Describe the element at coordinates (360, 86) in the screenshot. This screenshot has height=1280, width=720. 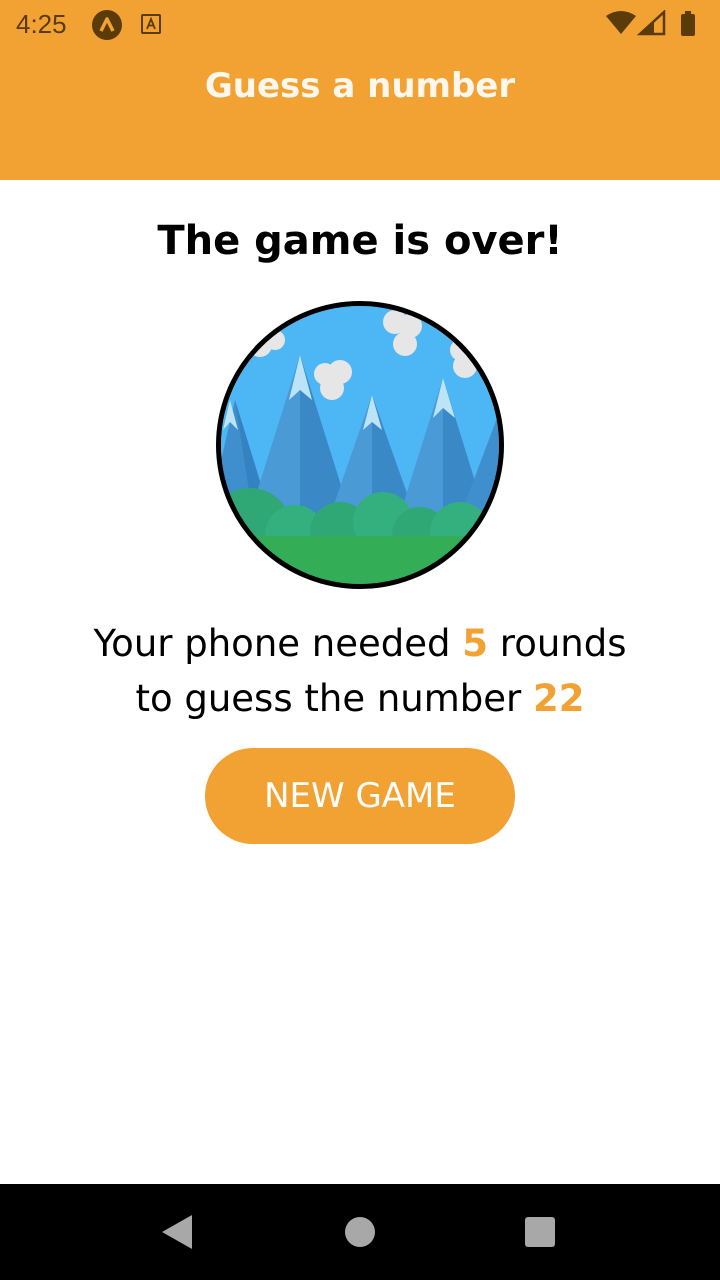
I see `app-title: Guess a number` at that location.